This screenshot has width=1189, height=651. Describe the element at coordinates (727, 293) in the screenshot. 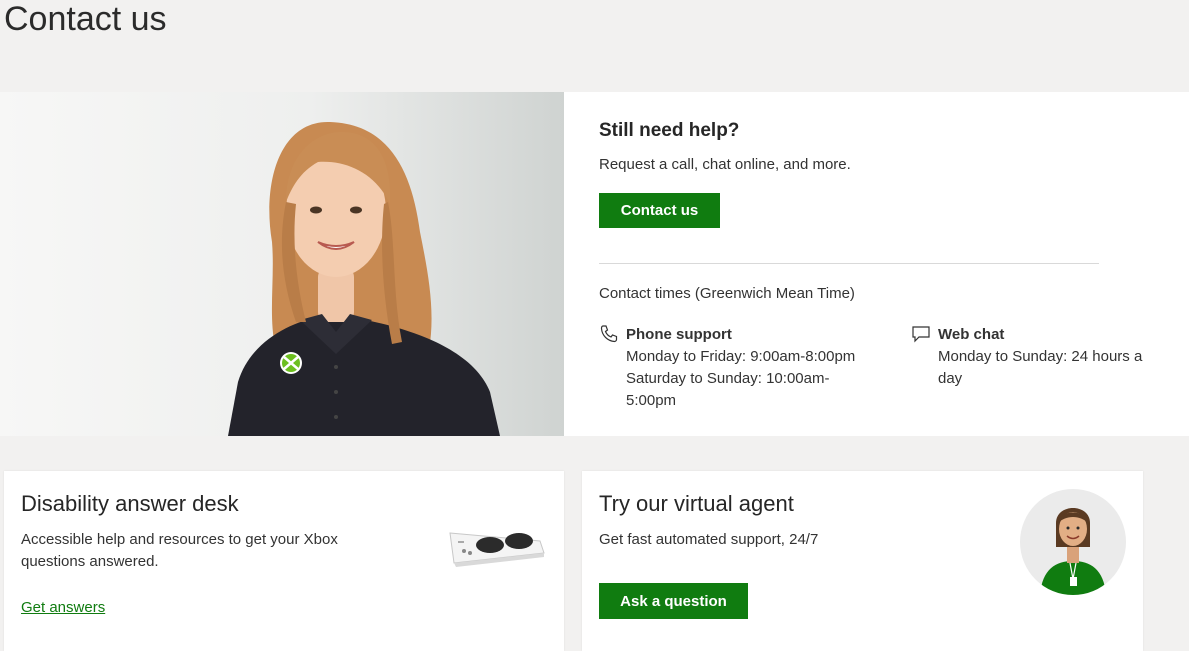

I see `contact-times-heading: Contact times (Greenwich Mean Time)` at that location.